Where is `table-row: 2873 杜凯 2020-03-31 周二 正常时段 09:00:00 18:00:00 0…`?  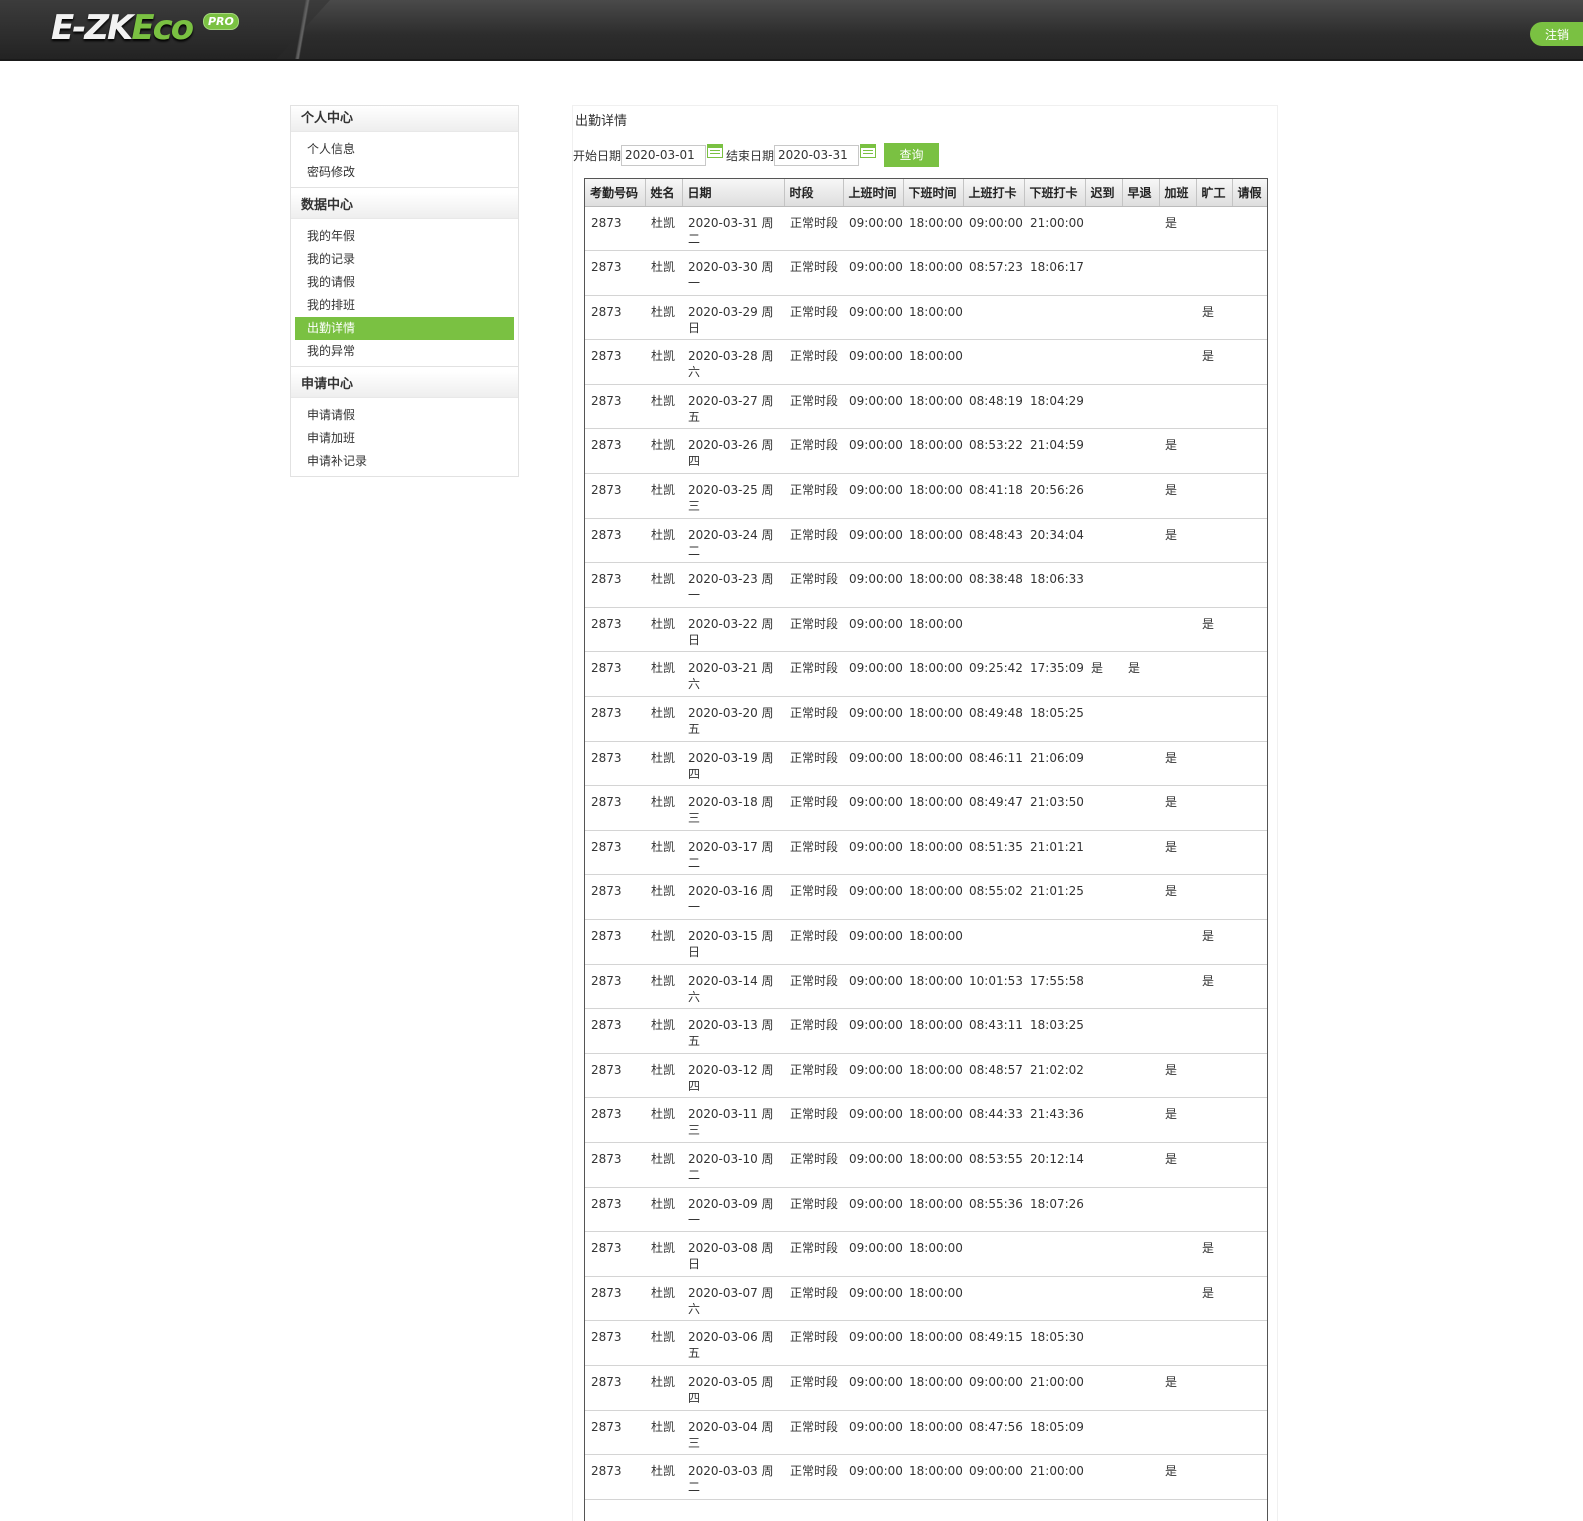
table-row: 2873 杜凯 2020-03-31 周二 正常时段 09:00:00 18:00:00 0… is located at coordinates (926, 229).